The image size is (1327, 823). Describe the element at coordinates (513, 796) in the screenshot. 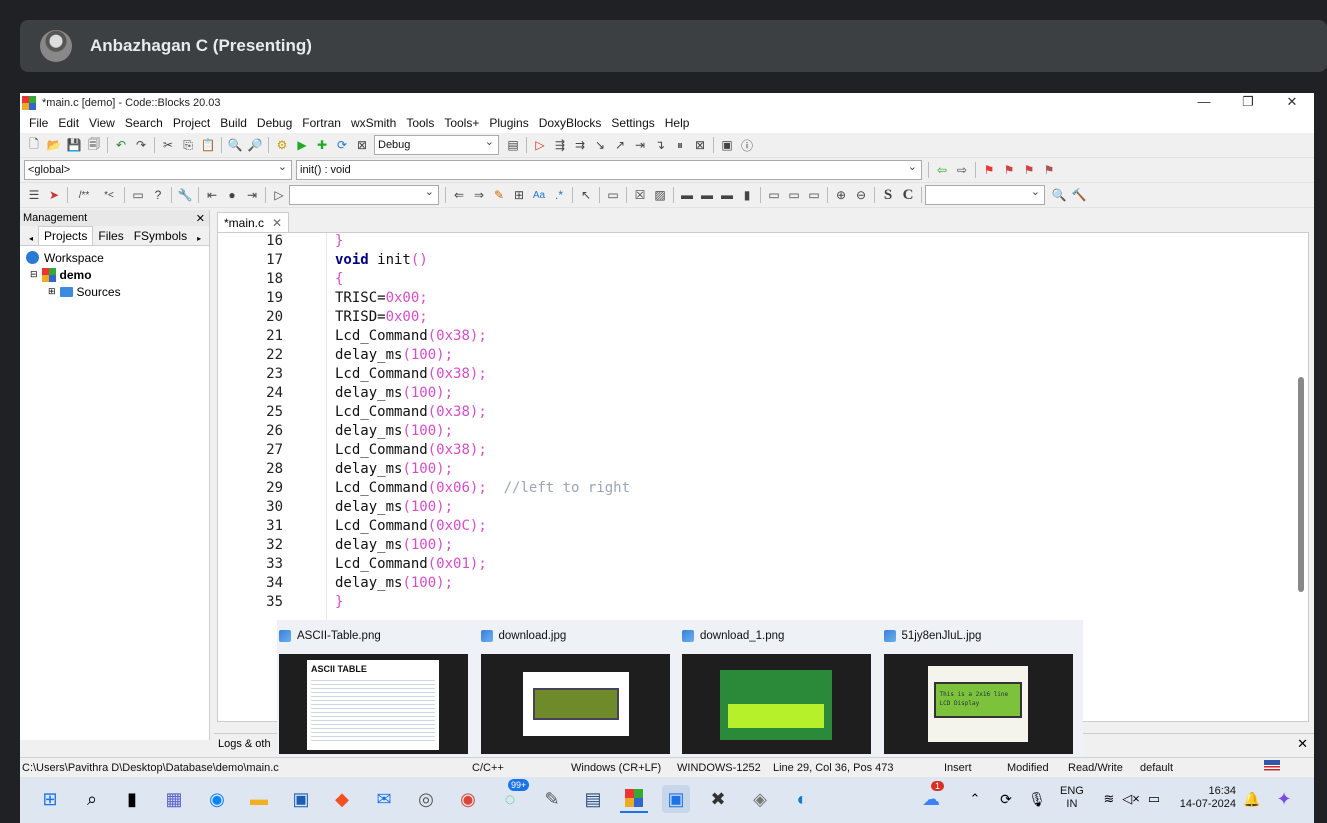

I see `whatsapp-icon: ◌ 99+` at that location.